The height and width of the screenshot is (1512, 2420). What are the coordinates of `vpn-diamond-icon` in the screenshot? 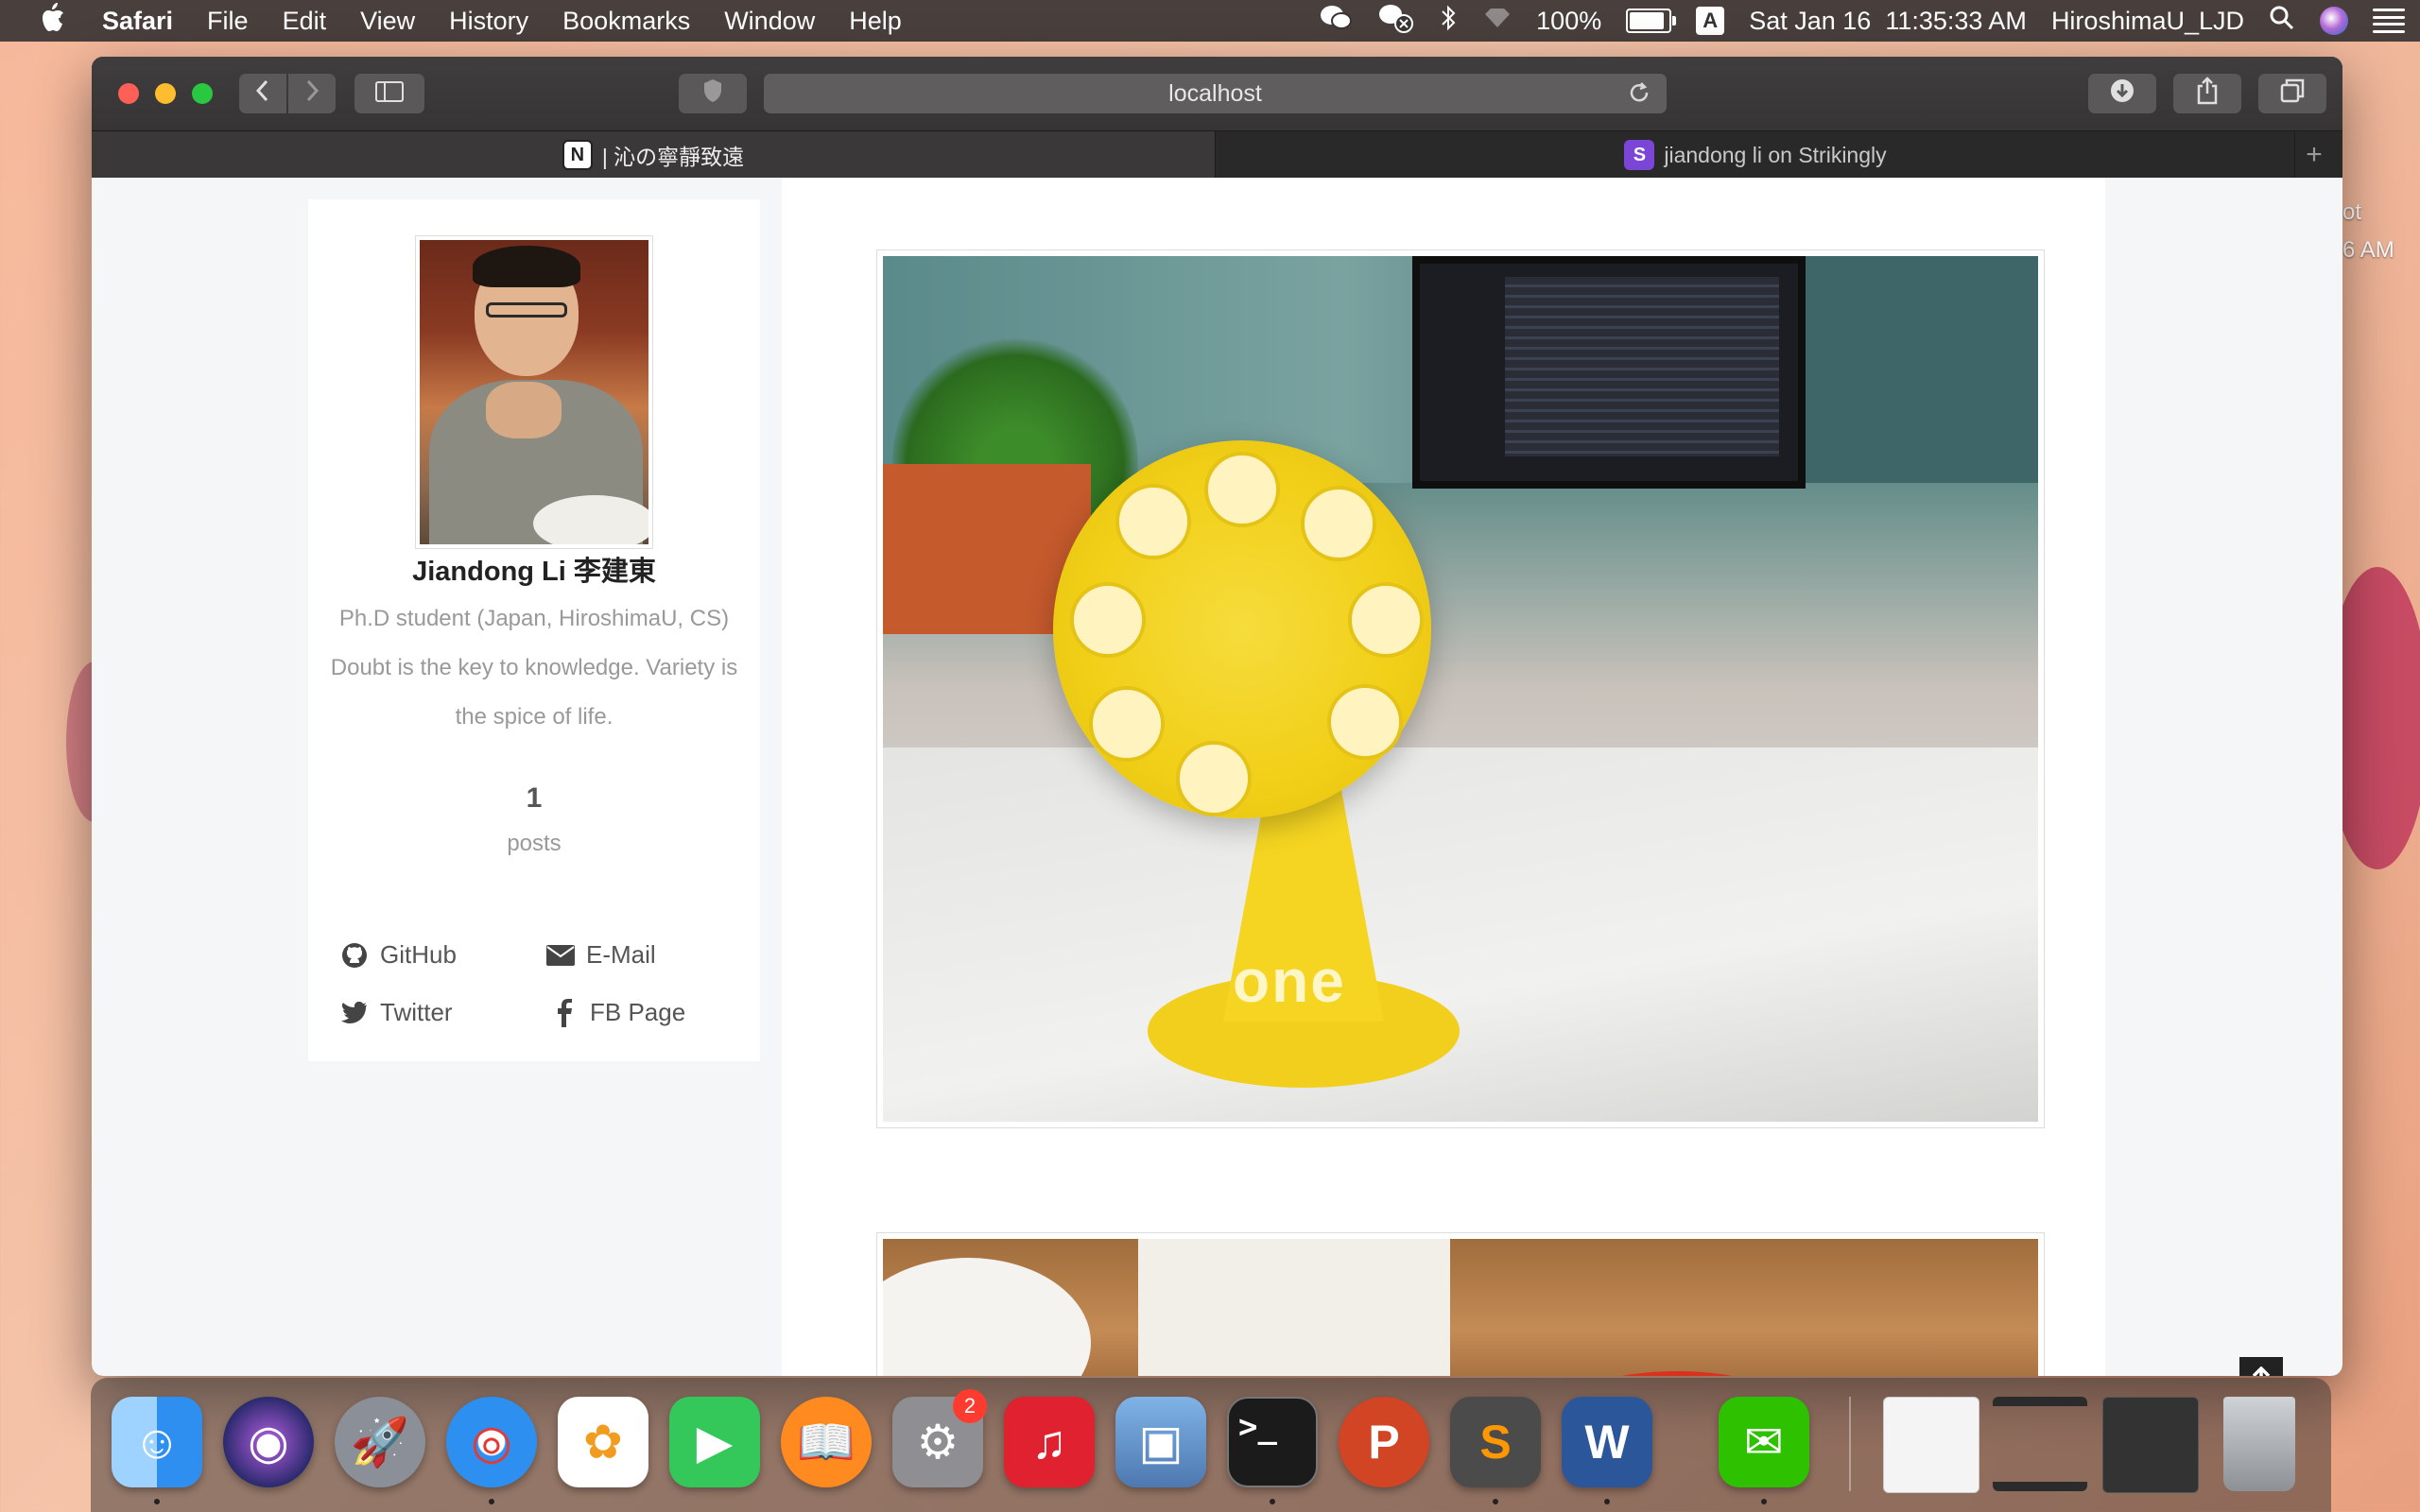 It's located at (1497, 21).